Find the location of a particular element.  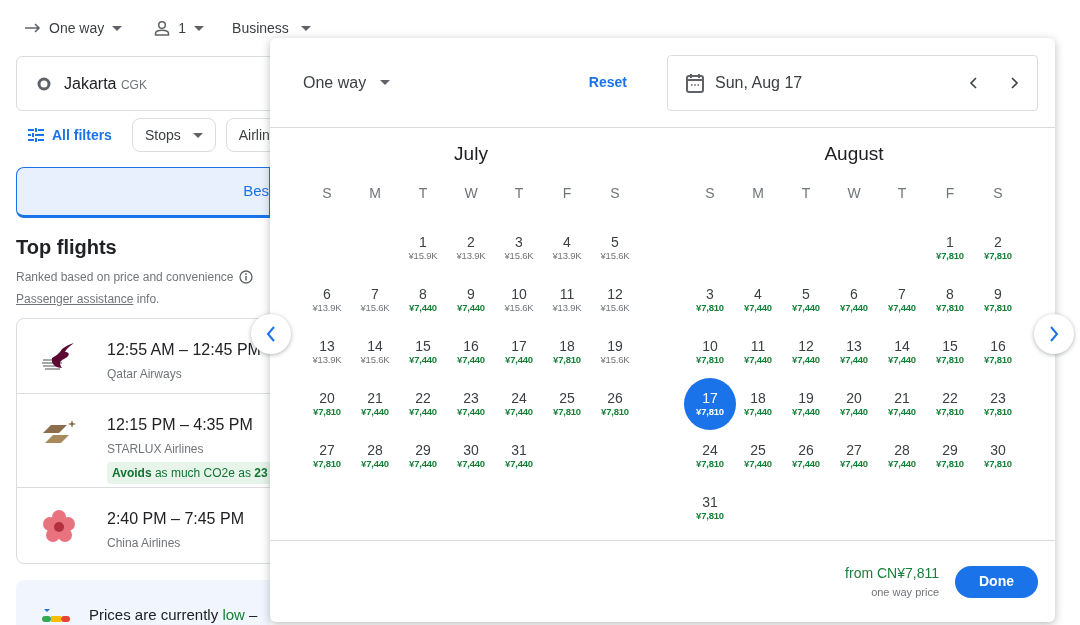

calendar-day: 25 ¥7,810 is located at coordinates (567, 404).